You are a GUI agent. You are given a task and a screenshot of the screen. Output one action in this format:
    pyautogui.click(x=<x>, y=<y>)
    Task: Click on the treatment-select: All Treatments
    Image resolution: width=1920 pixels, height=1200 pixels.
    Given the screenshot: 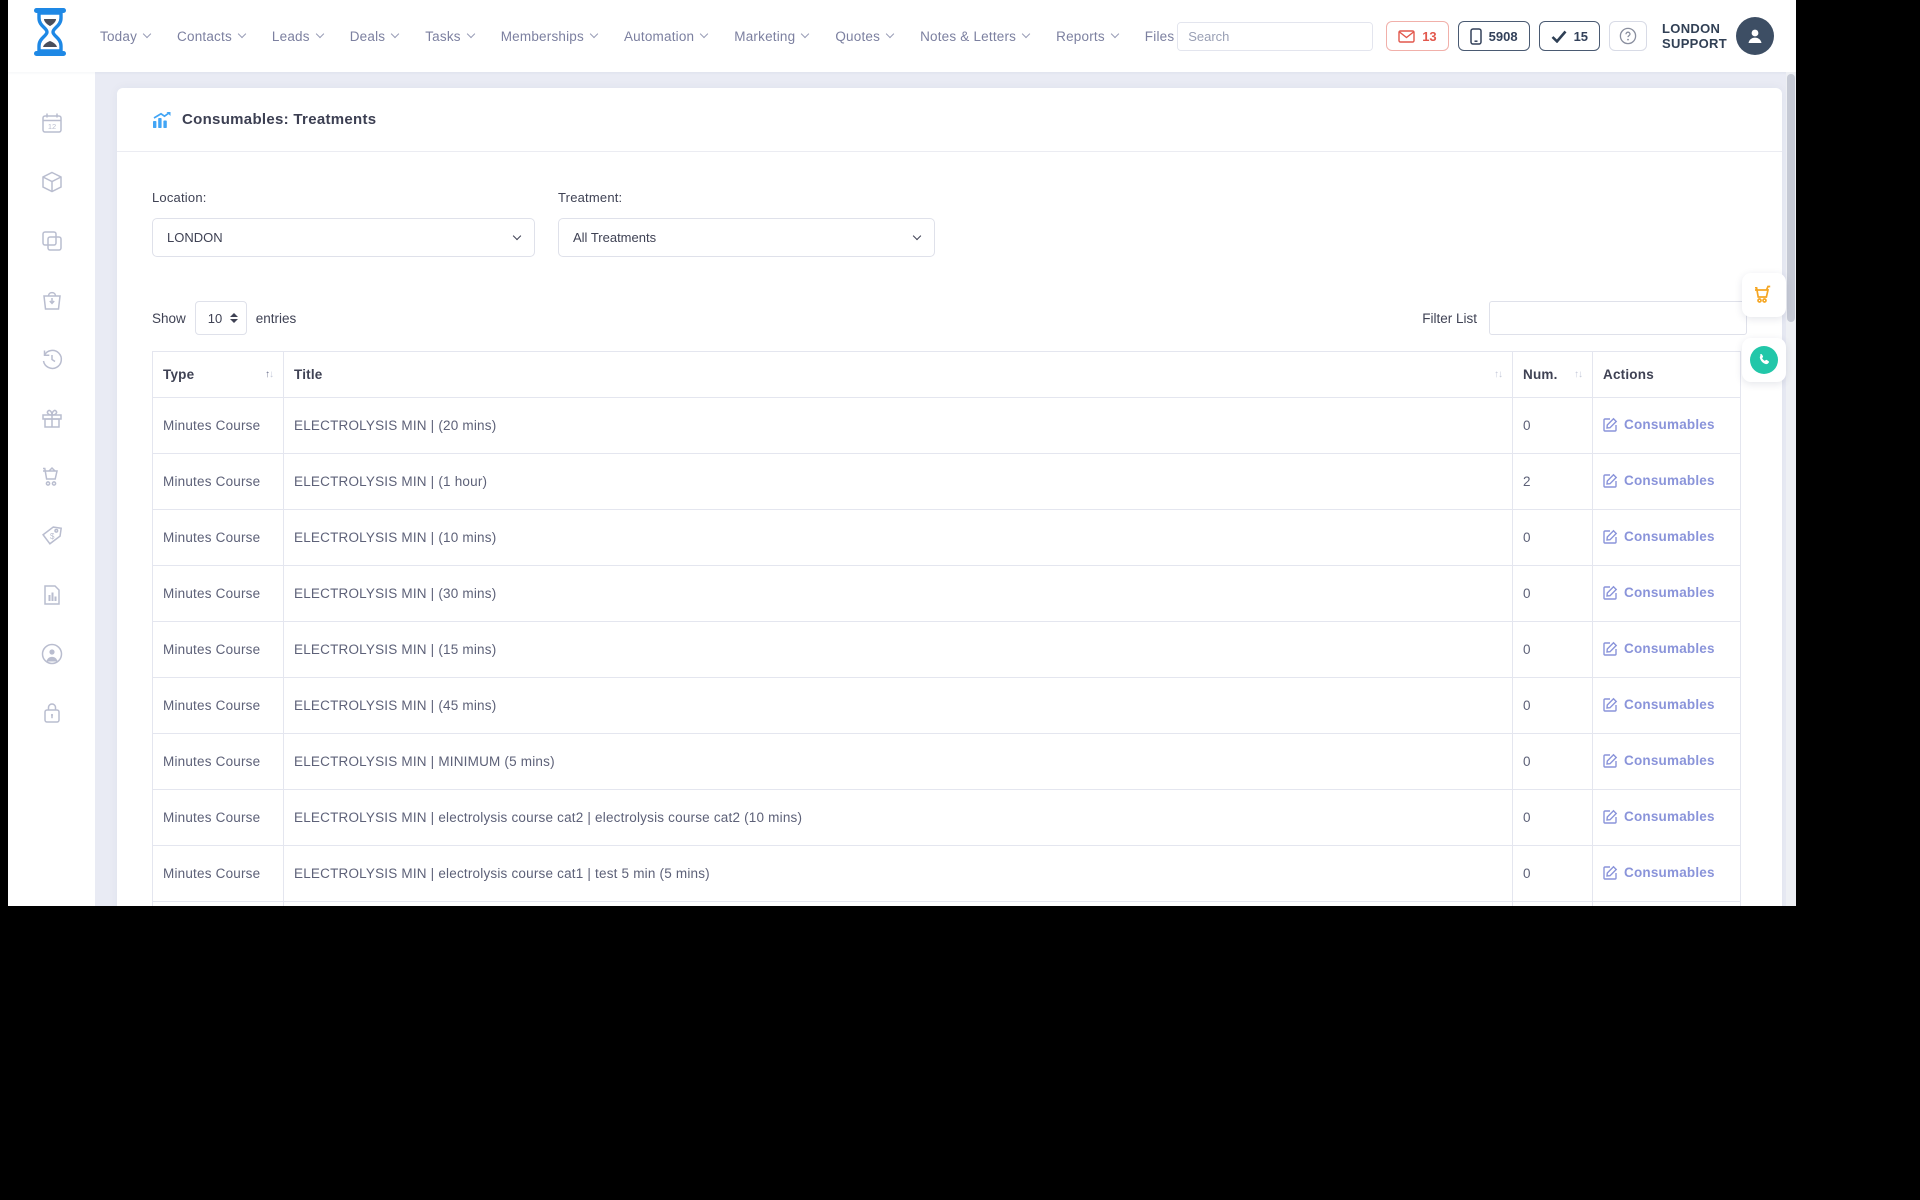 What is the action you would take?
    pyautogui.click(x=746, y=237)
    